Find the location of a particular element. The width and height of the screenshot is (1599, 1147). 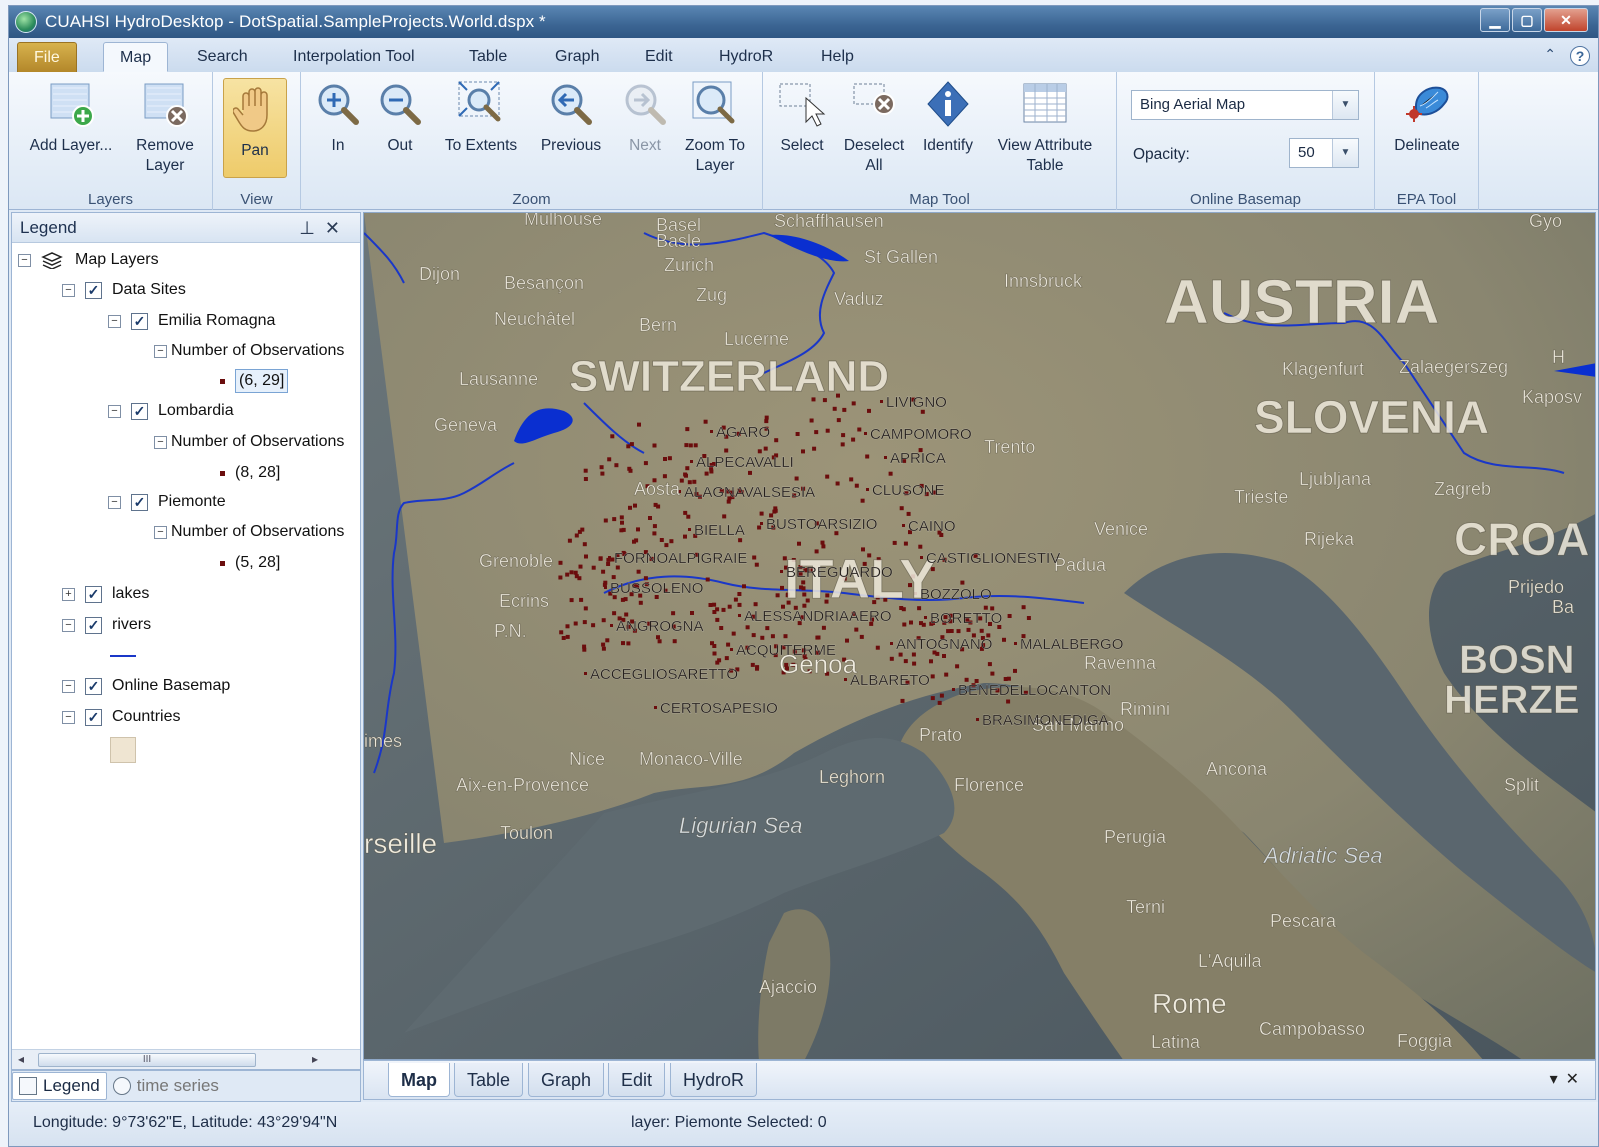

deselect-all-button: Deselect All is located at coordinates (874, 127).